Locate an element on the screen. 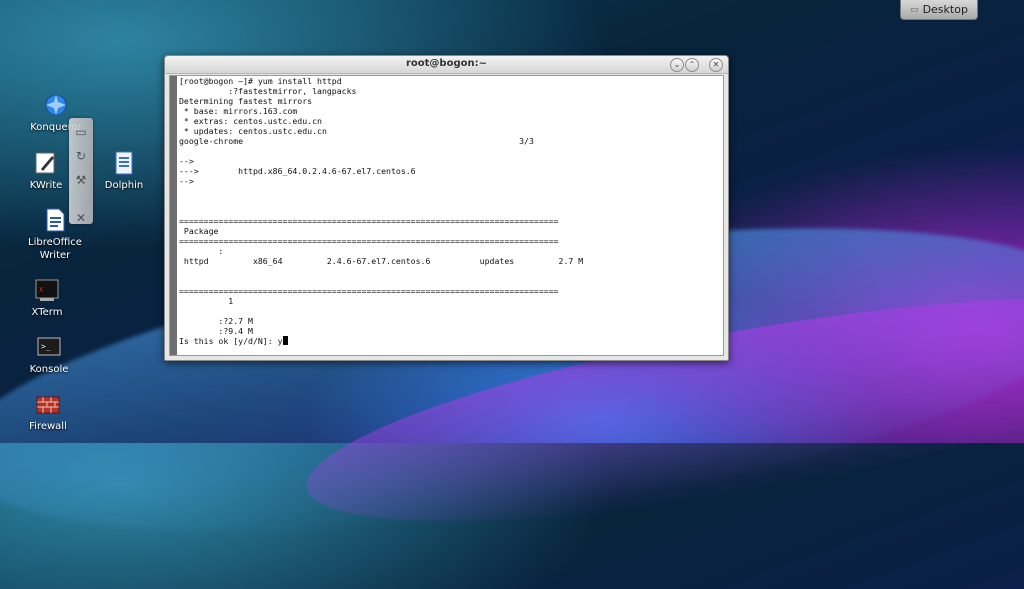 The height and width of the screenshot is (589, 1024). close-button: ✕ is located at coordinates (716, 65).